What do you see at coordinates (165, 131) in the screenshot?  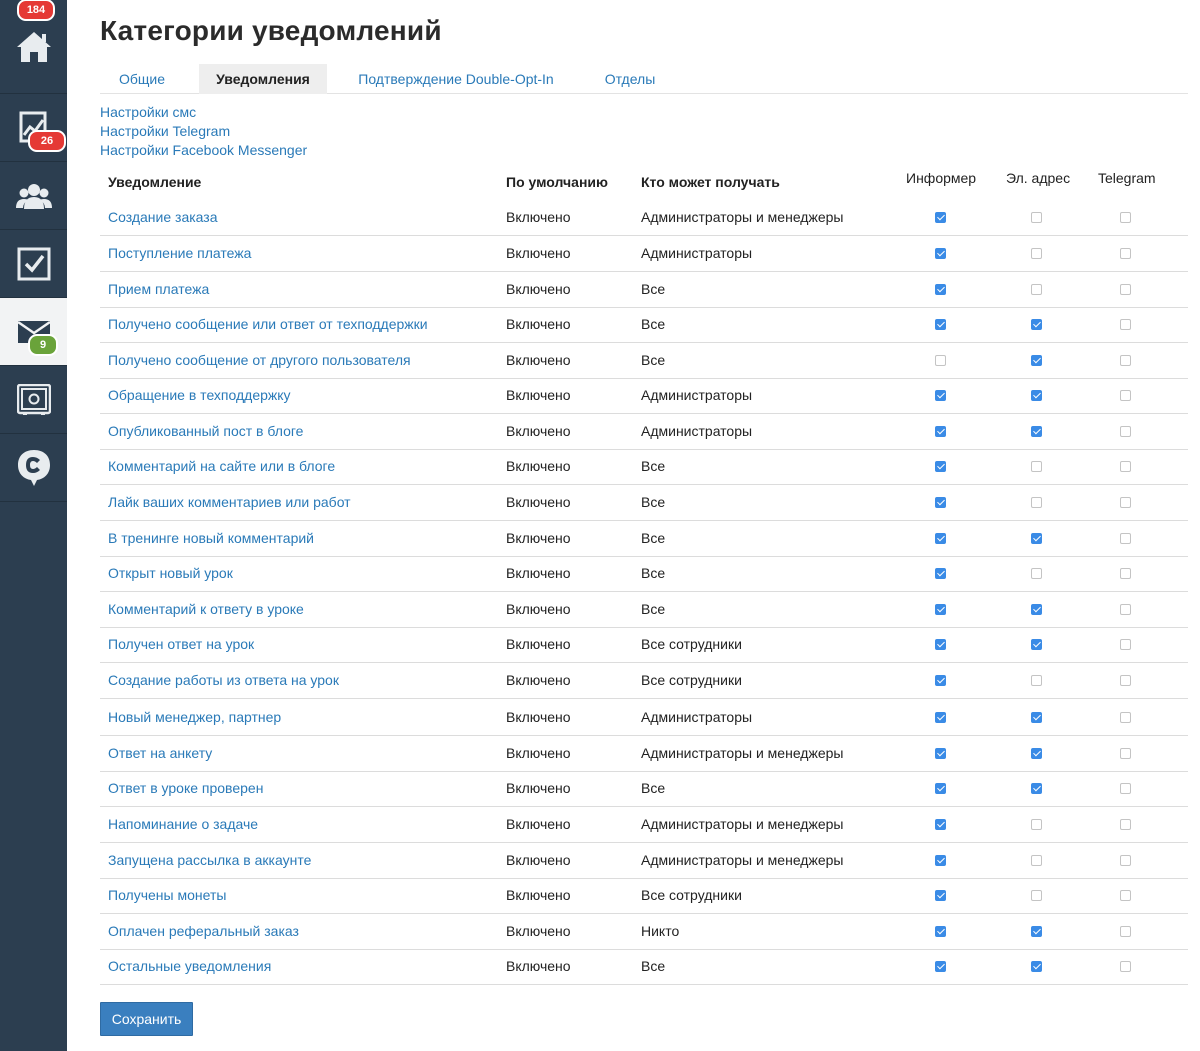 I see `telegram-settings-link: Настройки Telegram` at bounding box center [165, 131].